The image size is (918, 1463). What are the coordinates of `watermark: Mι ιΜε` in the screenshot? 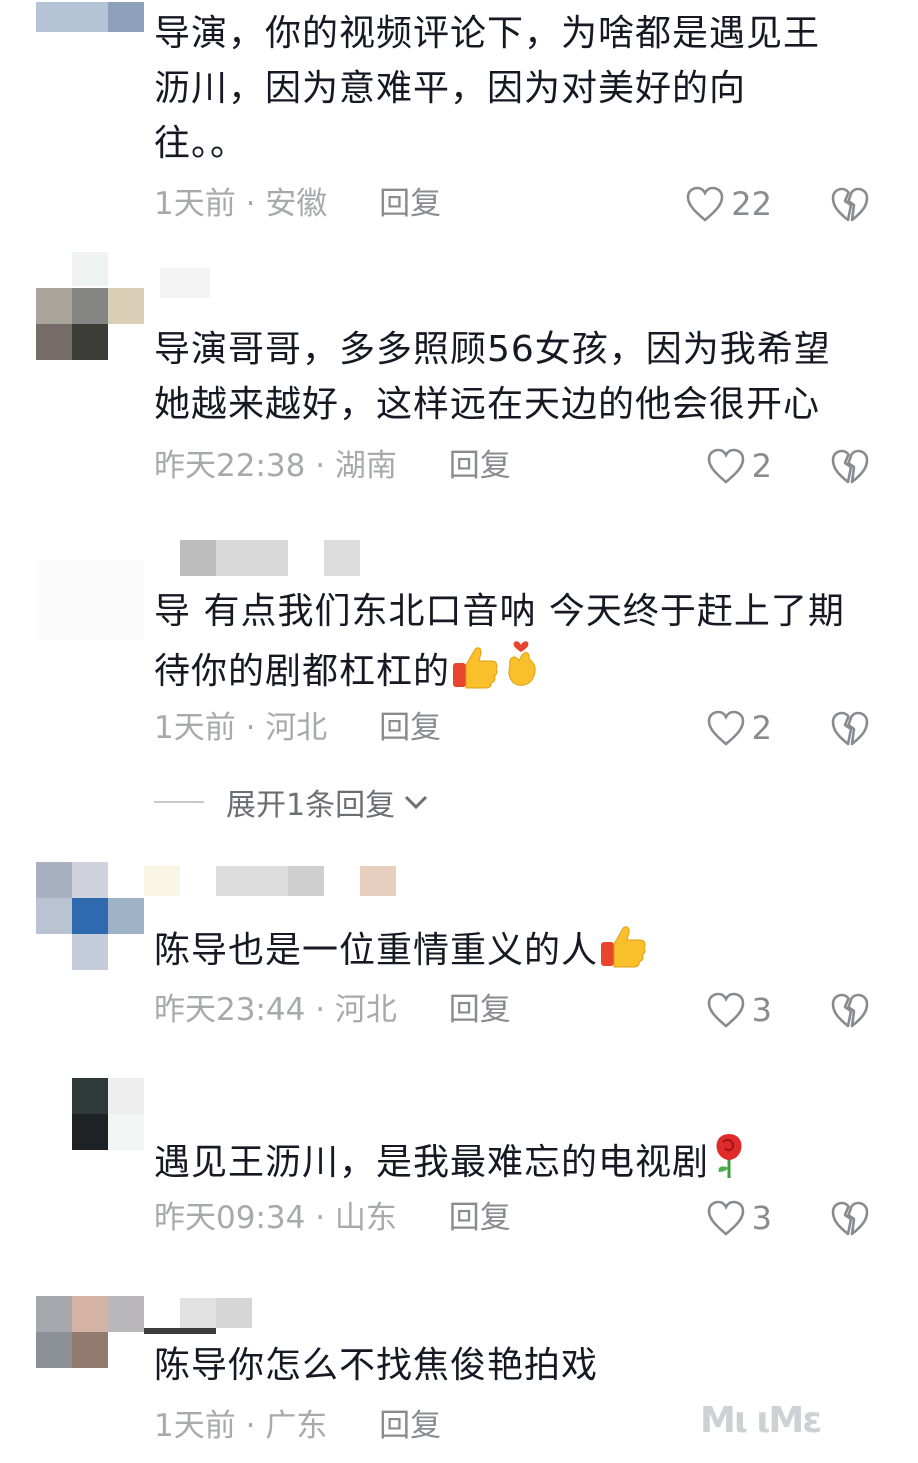 It's located at (761, 1420).